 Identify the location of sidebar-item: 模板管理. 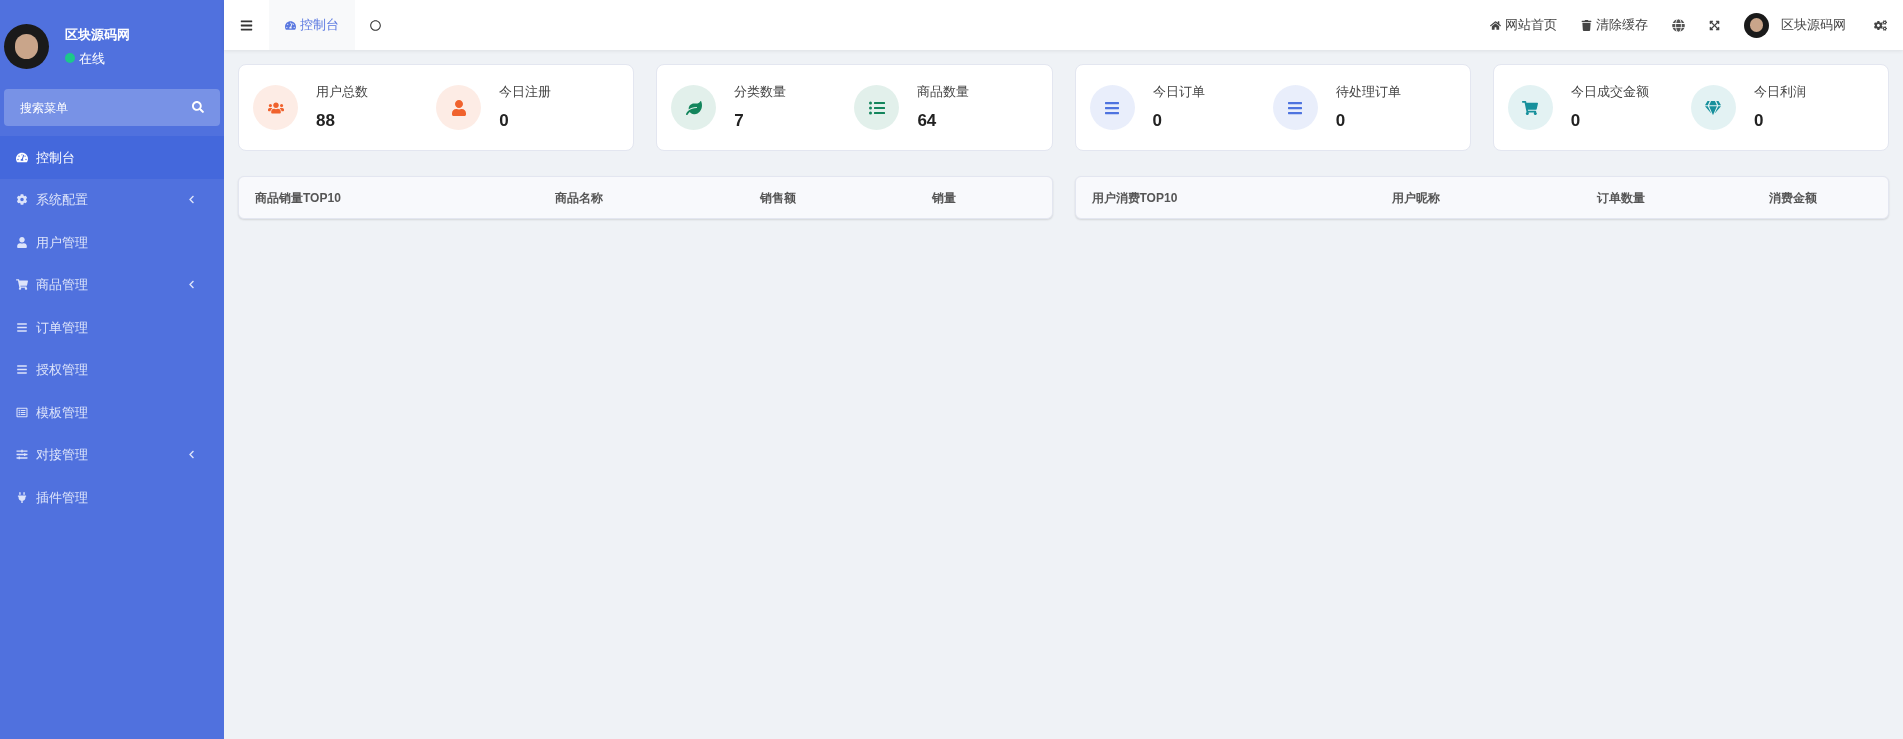
(112, 412).